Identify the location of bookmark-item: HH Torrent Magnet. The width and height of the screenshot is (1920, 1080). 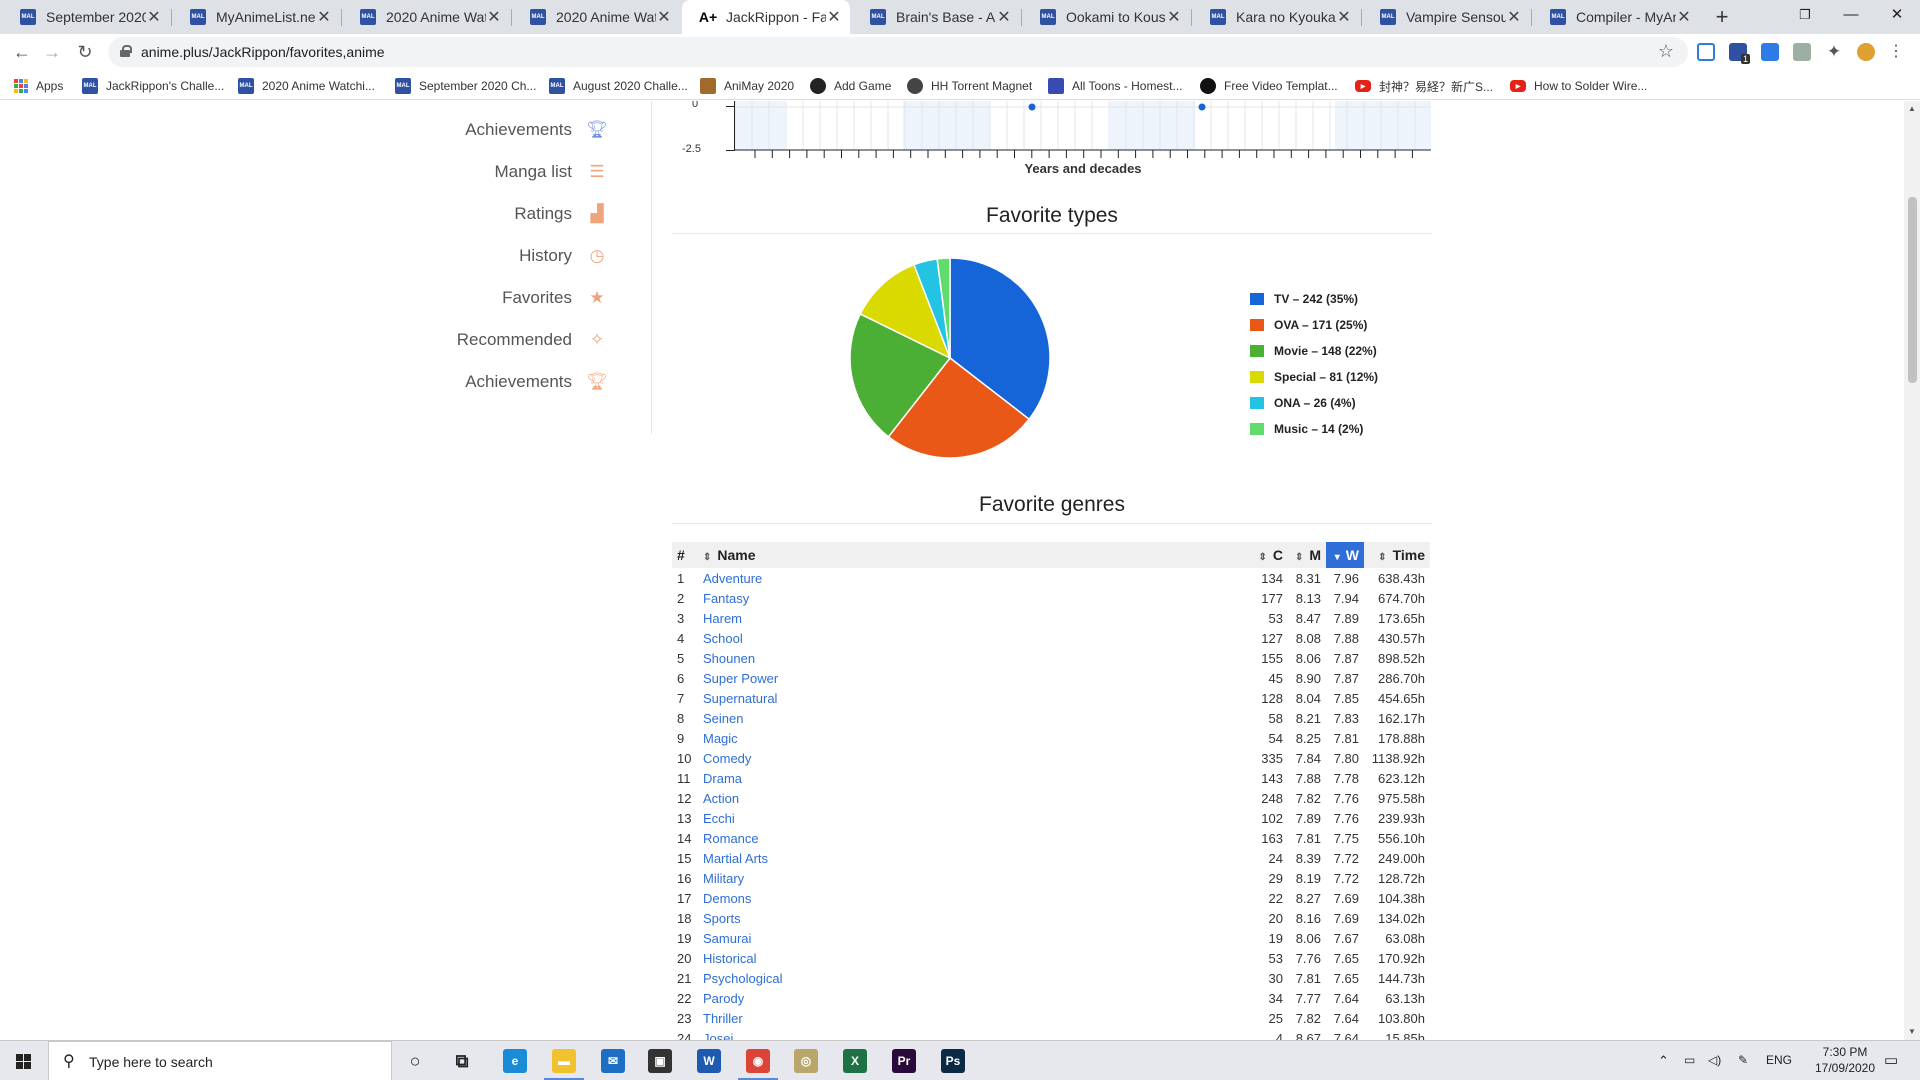
(969, 86).